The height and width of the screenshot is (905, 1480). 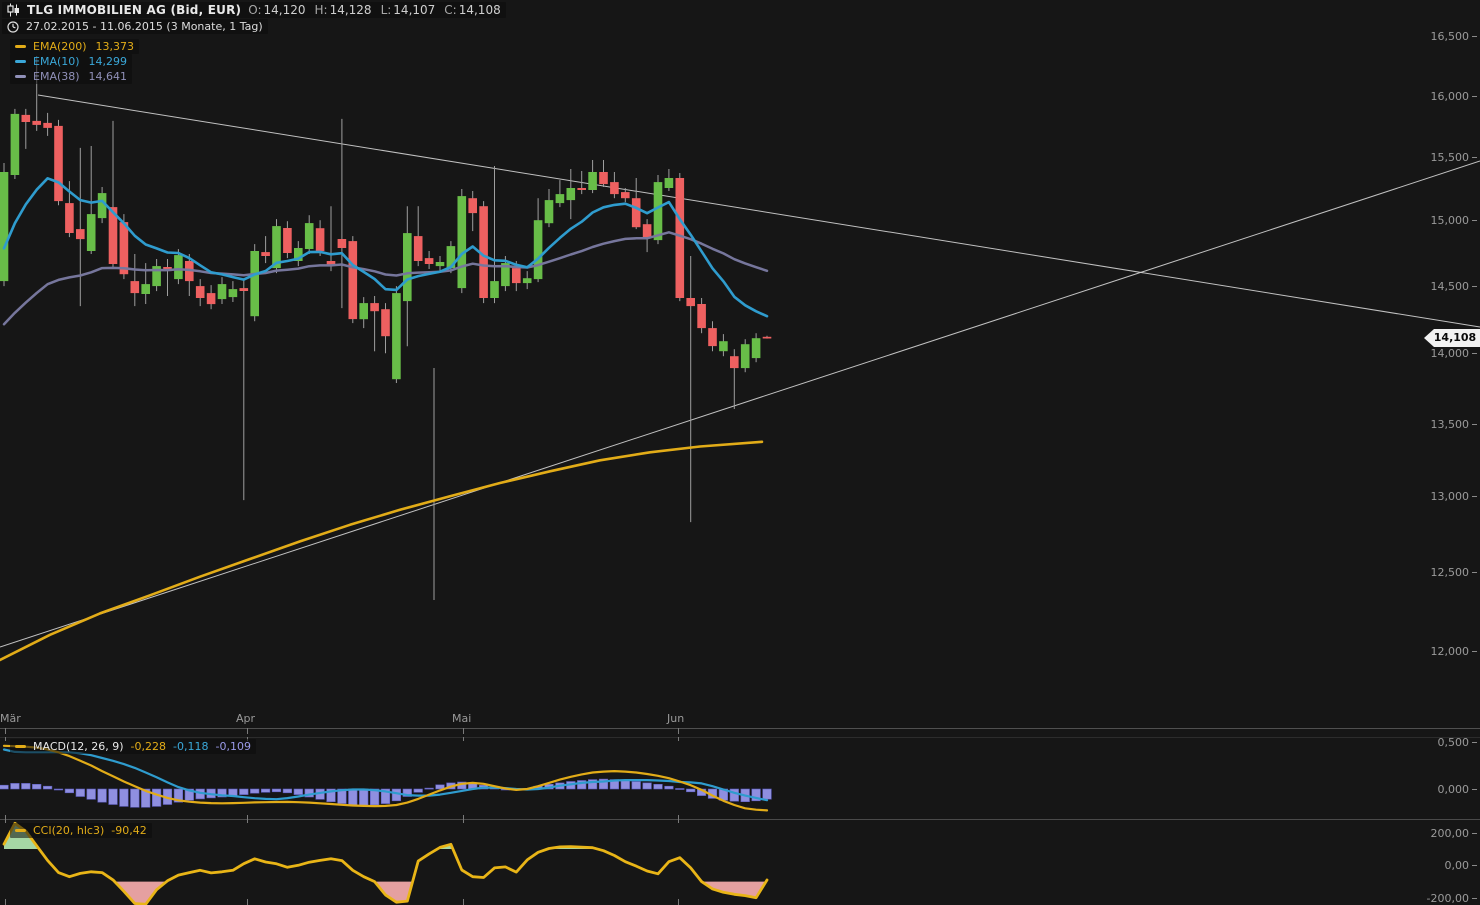 What do you see at coordinates (13, 10) in the screenshot?
I see `candlestick-icon` at bounding box center [13, 10].